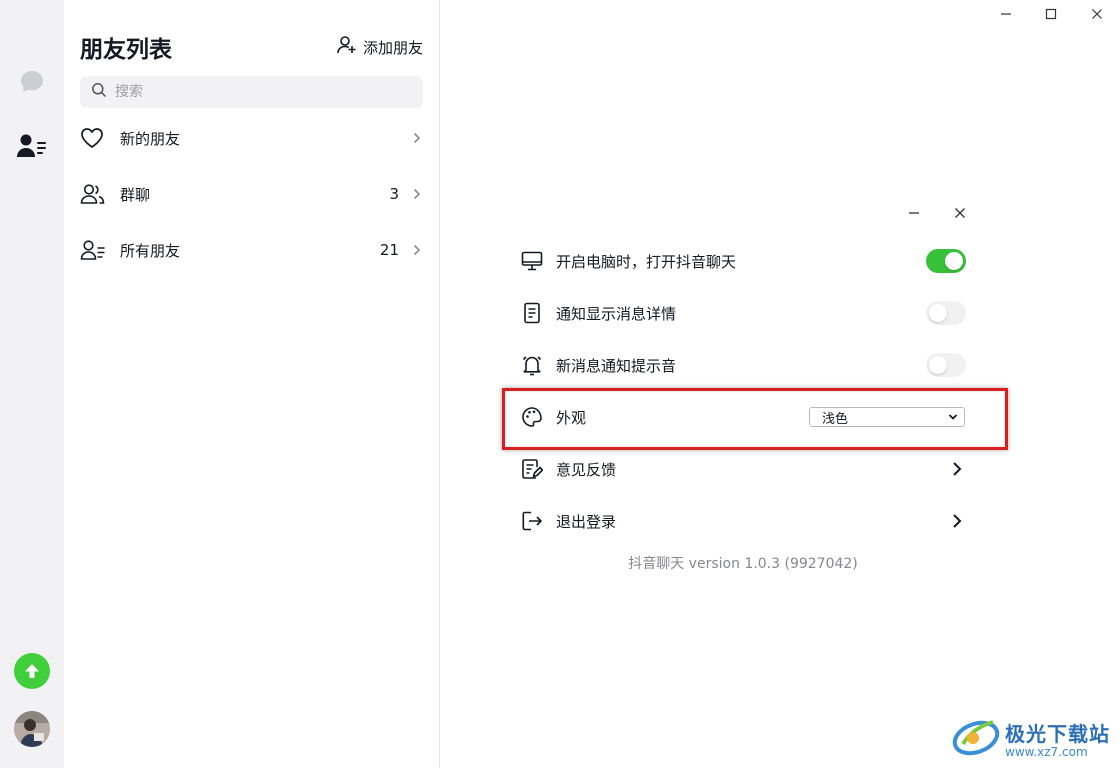  I want to click on page-title: 朋友列表, so click(126, 50).